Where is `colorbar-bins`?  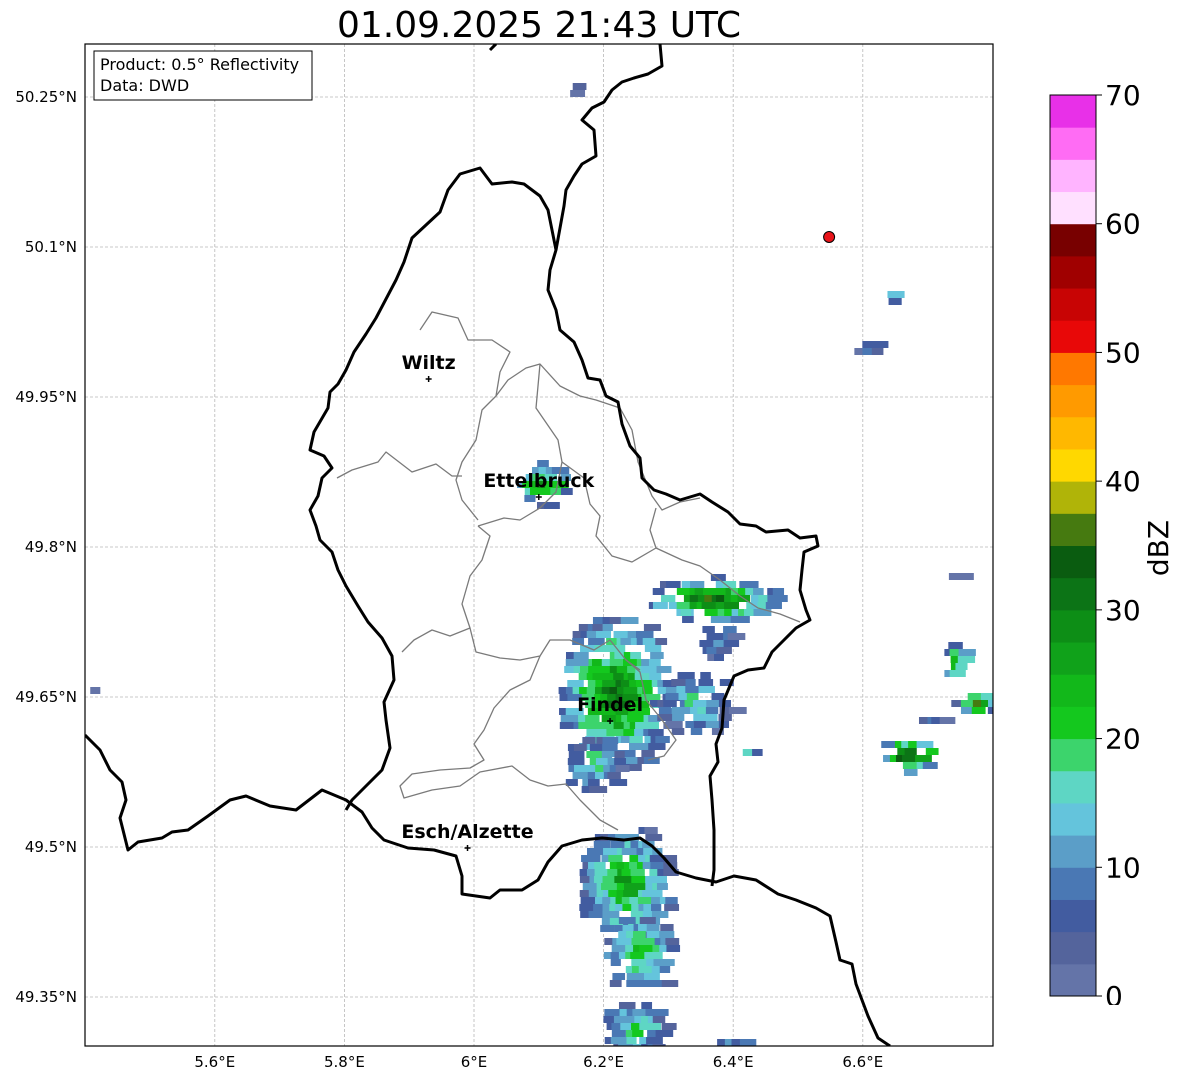 colorbar-bins is located at coordinates (1073, 546).